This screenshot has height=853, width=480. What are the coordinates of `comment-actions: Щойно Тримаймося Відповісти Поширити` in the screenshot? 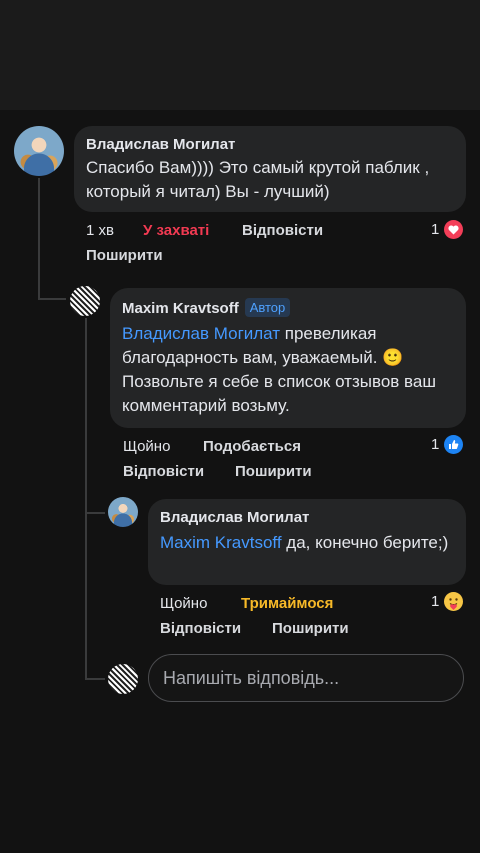 It's located at (313, 620).